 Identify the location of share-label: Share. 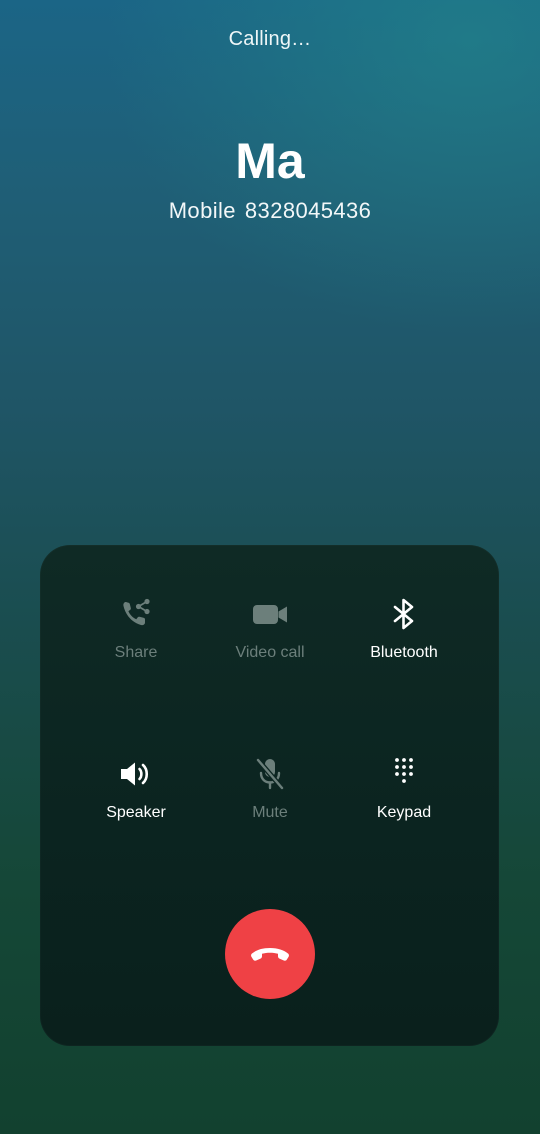
(136, 652).